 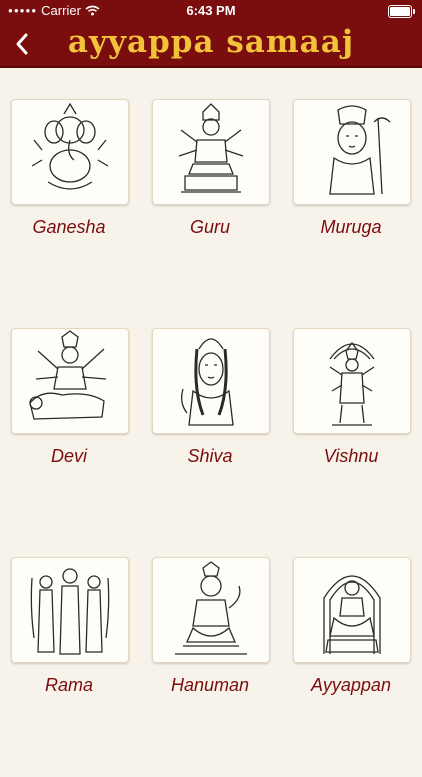 I want to click on deity-tile-ganesha: Ganesha, so click(x=81, y=209).